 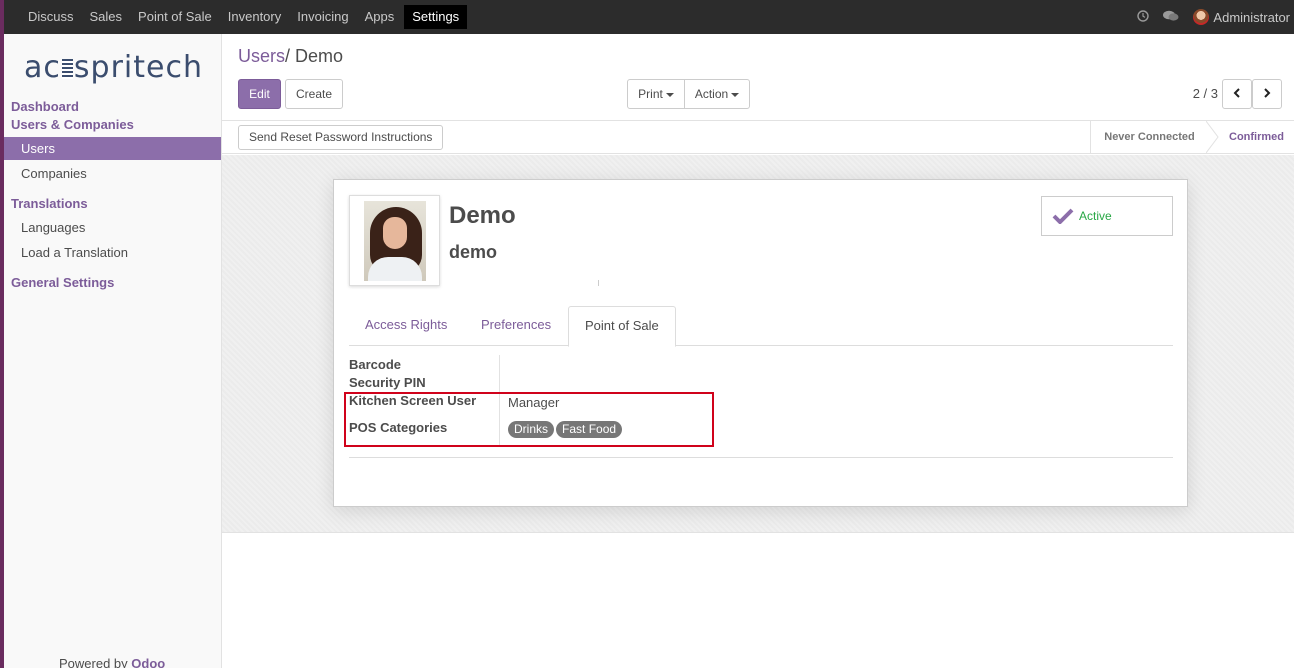 What do you see at coordinates (319, 56) in the screenshot?
I see `breadcrumb-current: Demo` at bounding box center [319, 56].